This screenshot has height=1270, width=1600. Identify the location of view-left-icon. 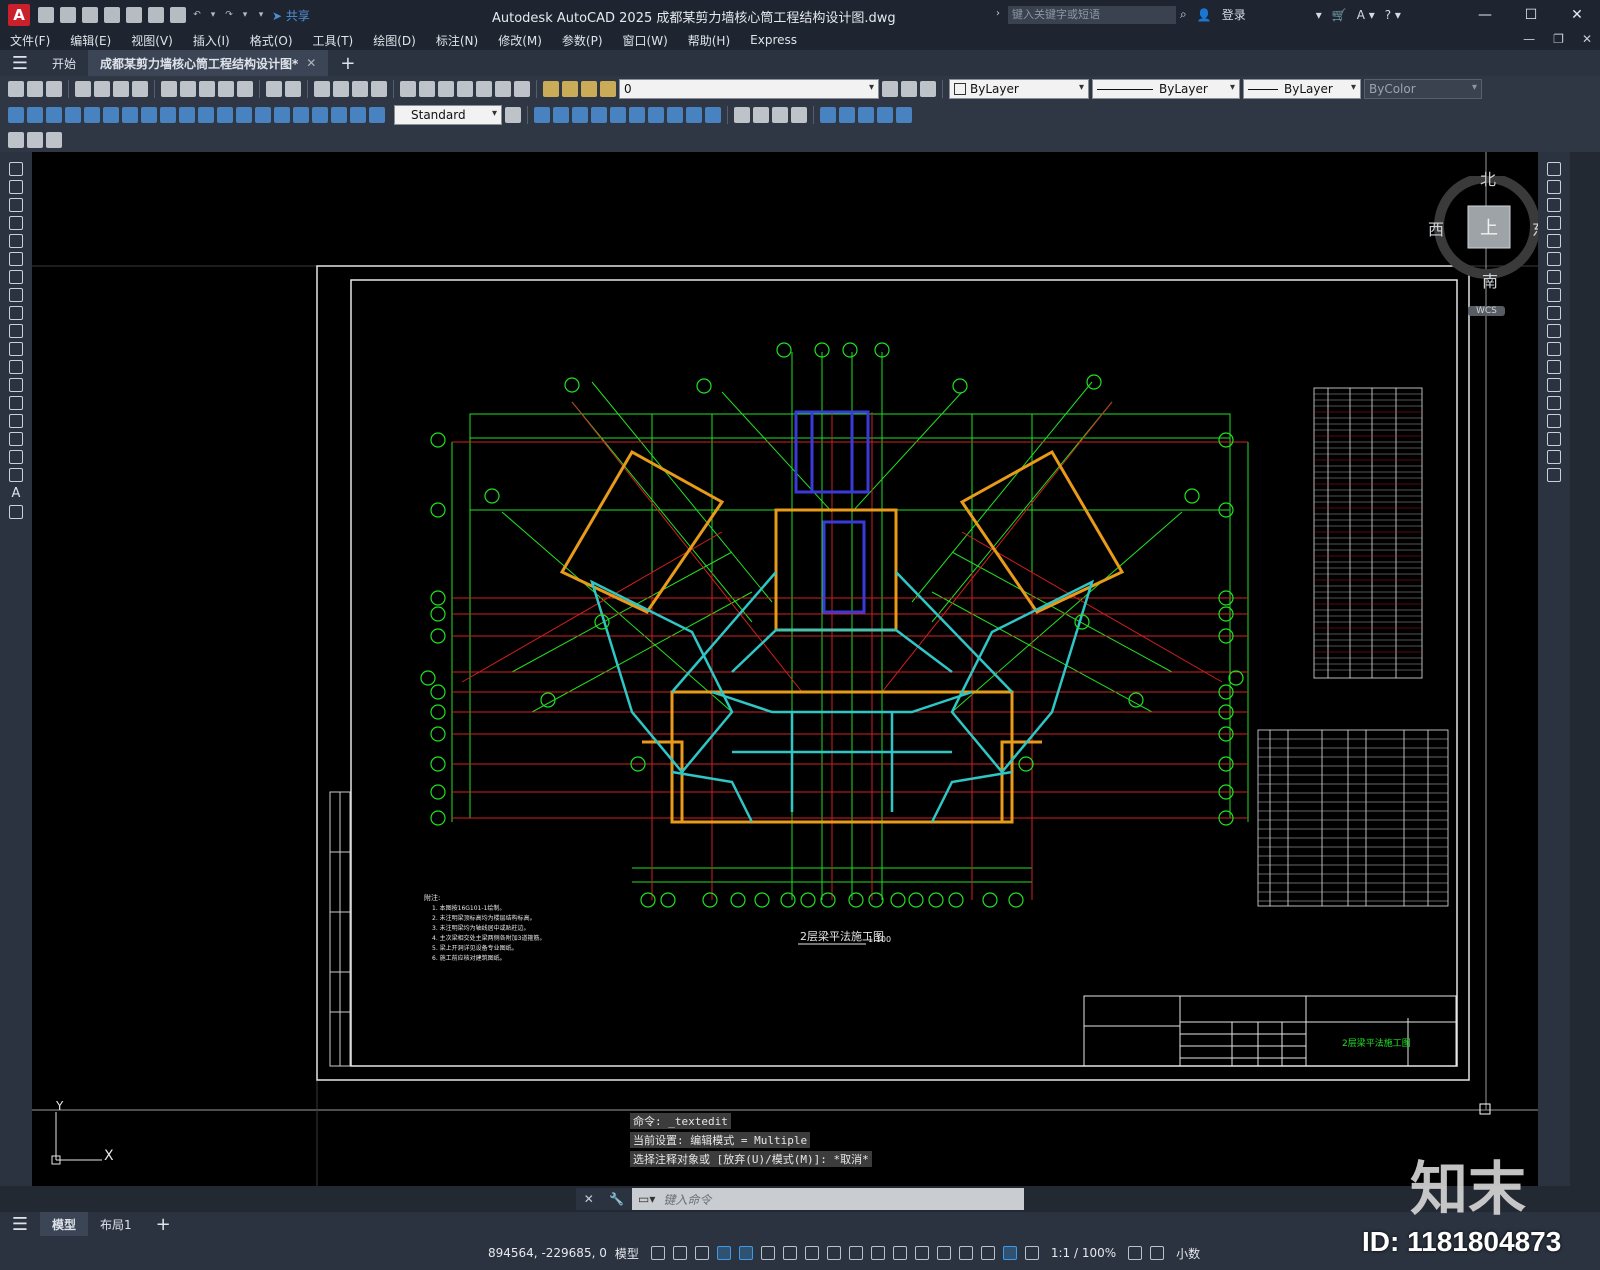
(599, 115).